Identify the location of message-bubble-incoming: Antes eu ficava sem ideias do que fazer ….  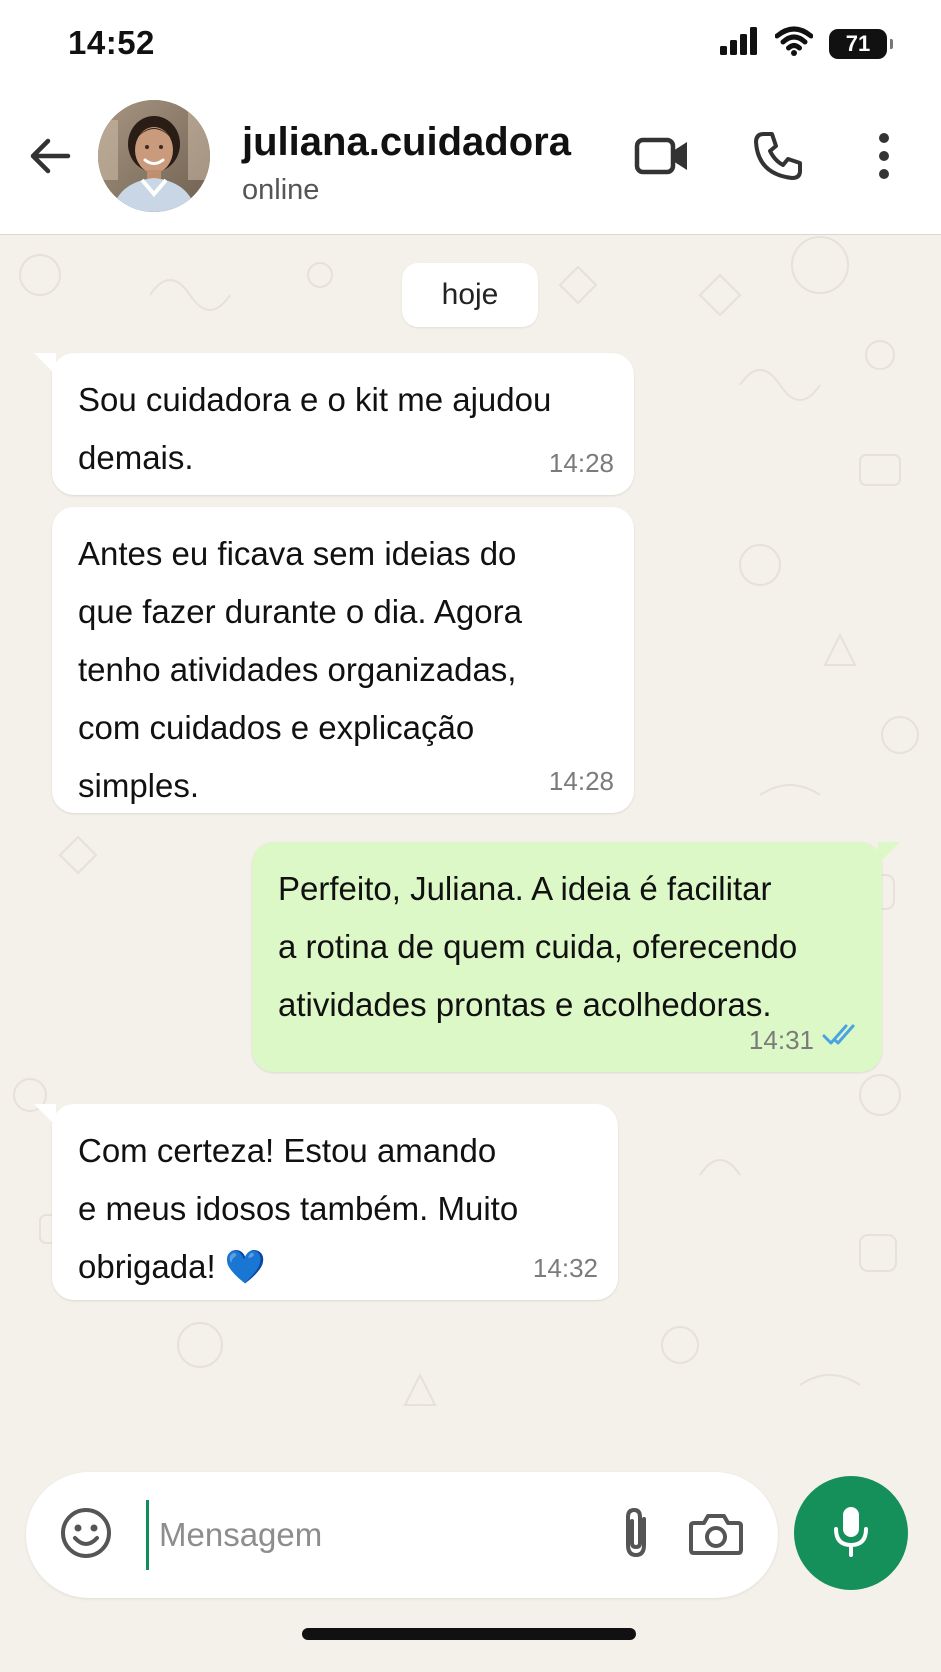
(343, 660).